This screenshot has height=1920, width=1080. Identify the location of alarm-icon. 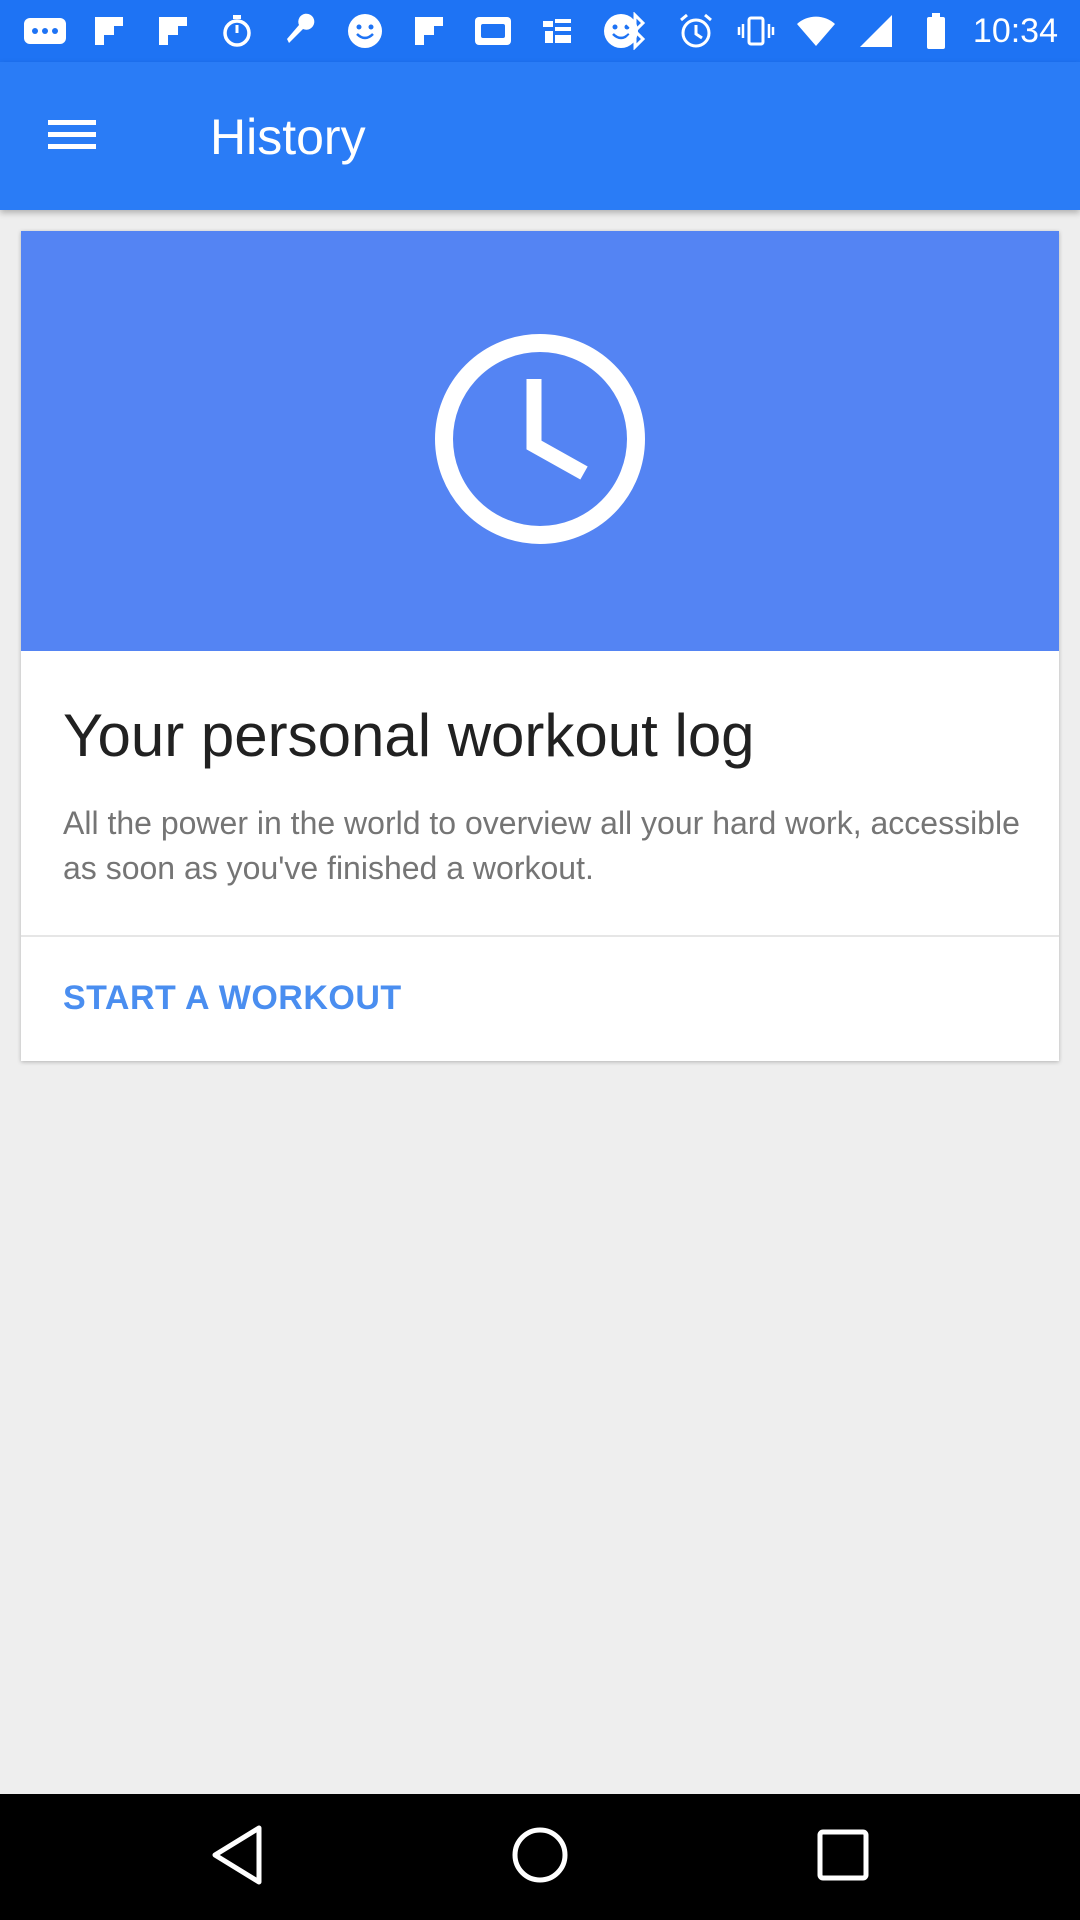
(696, 31).